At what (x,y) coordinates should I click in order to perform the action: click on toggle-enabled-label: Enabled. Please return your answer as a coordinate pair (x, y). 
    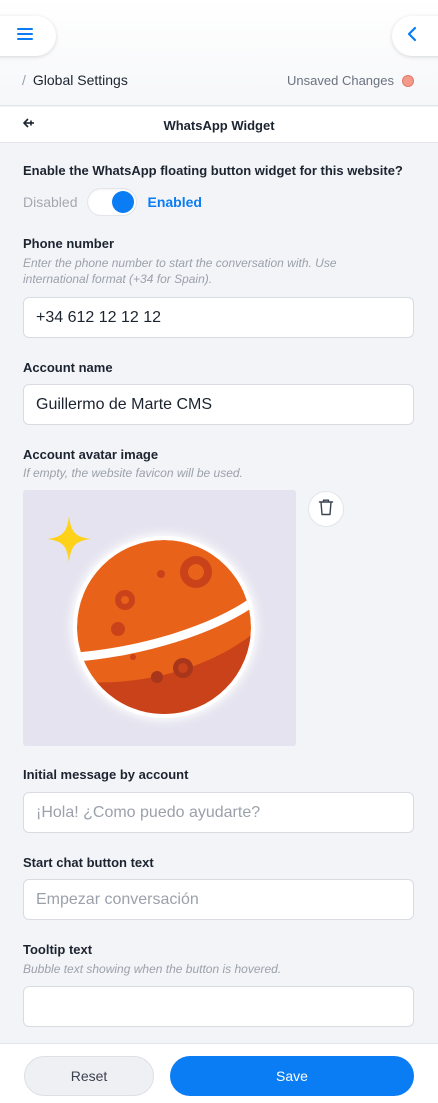
    Looking at the image, I should click on (174, 202).